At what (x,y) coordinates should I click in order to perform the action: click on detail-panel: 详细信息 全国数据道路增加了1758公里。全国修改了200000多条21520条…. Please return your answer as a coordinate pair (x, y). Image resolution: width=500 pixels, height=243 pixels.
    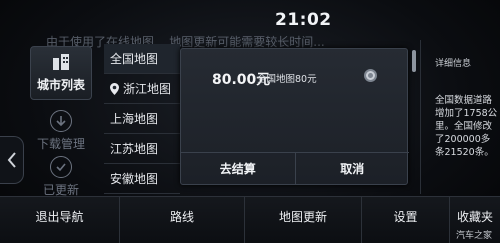
    Looking at the image, I should click on (460, 117).